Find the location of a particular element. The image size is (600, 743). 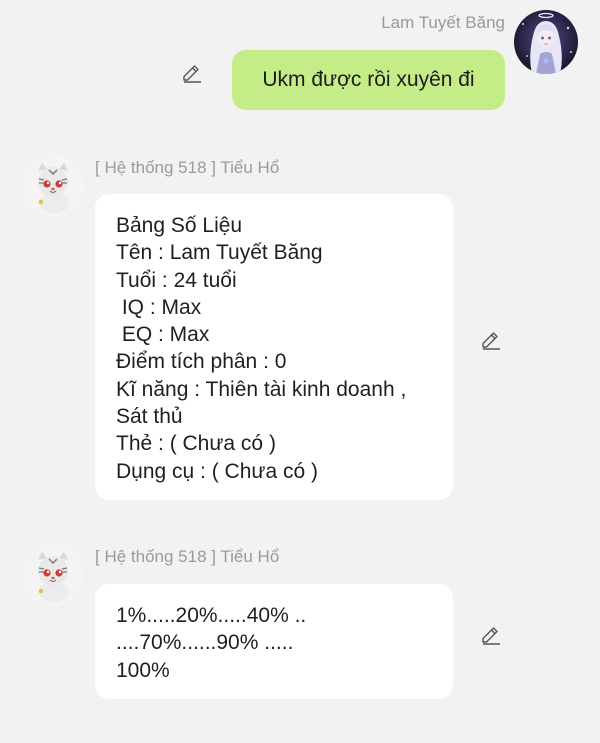

message-line: Sát thủ is located at coordinates (149, 417).